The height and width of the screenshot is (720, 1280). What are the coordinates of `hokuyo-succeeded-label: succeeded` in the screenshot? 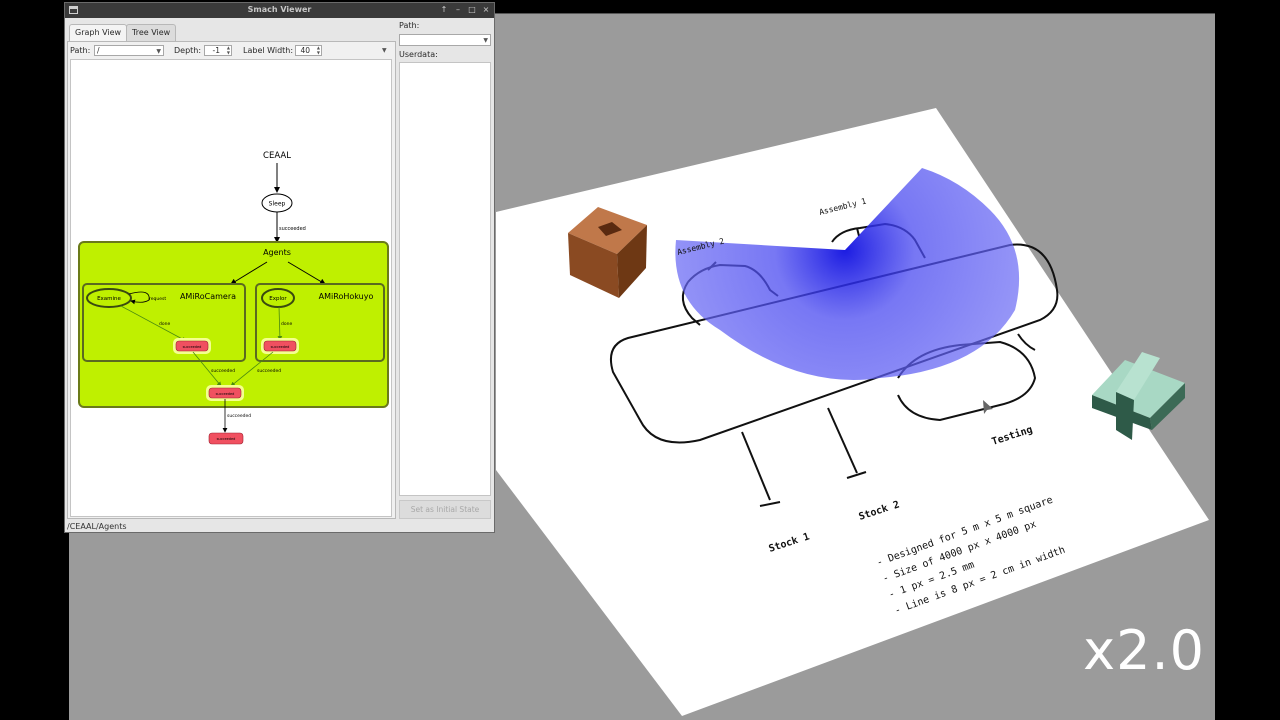 It's located at (280, 347).